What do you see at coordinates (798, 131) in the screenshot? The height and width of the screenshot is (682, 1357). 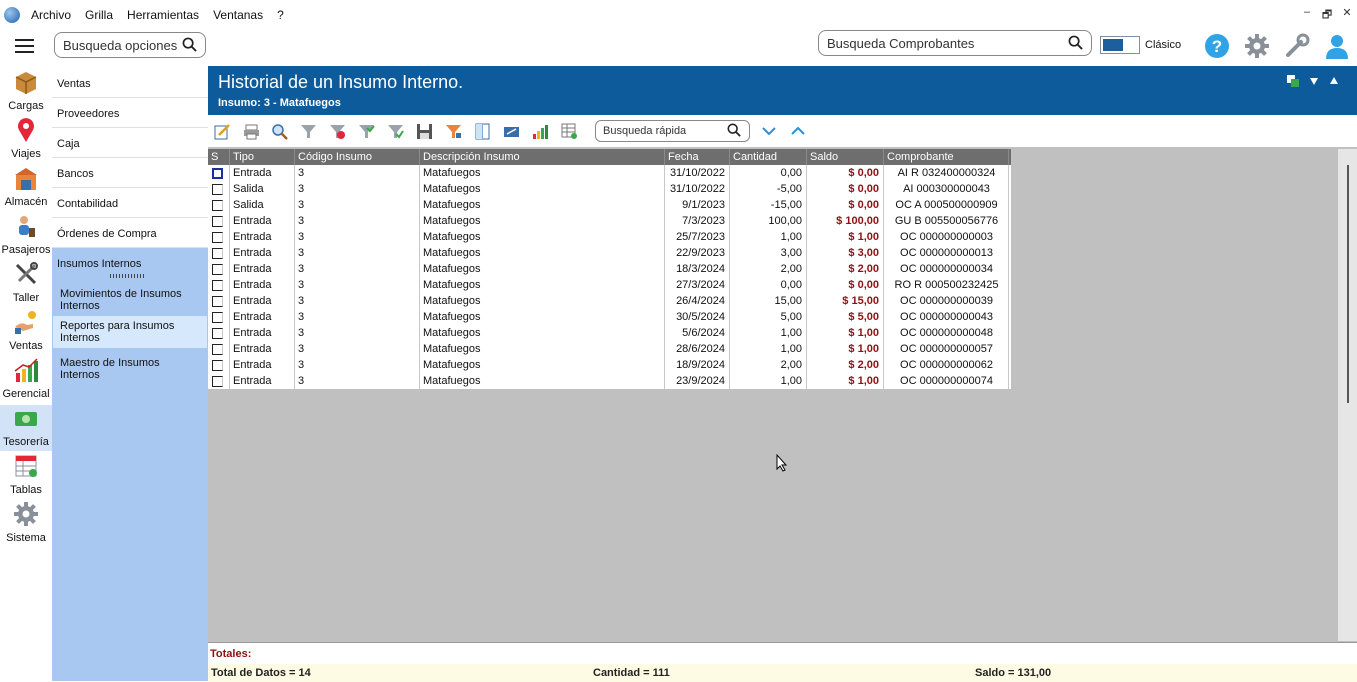 I see `chevron-up-icon` at bounding box center [798, 131].